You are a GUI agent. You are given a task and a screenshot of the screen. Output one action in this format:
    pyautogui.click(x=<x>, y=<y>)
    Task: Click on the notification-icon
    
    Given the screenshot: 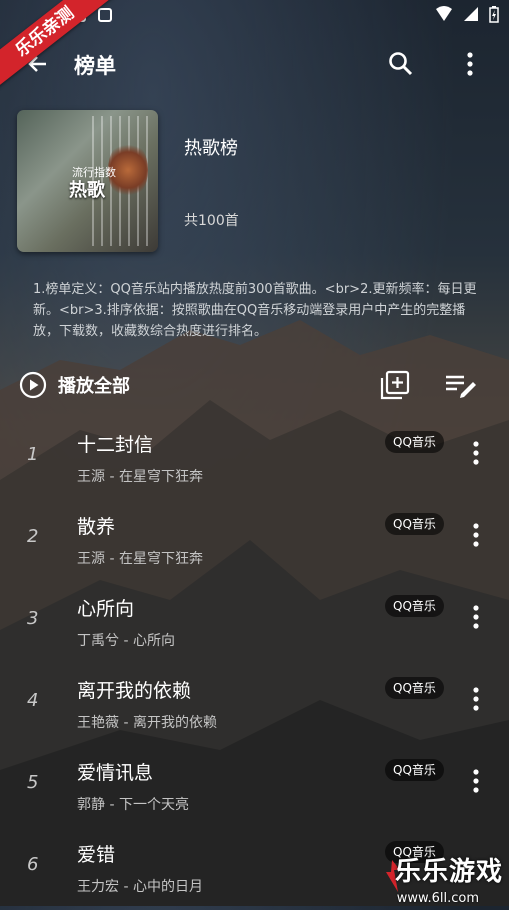 What is the action you would take?
    pyautogui.click(x=105, y=15)
    